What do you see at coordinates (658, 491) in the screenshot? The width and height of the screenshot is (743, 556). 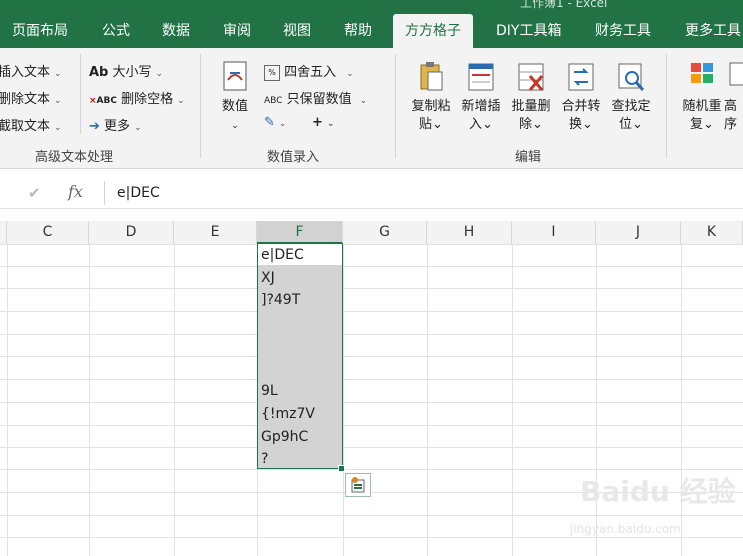 I see `watermark-logo: Baidu 经验` at bounding box center [658, 491].